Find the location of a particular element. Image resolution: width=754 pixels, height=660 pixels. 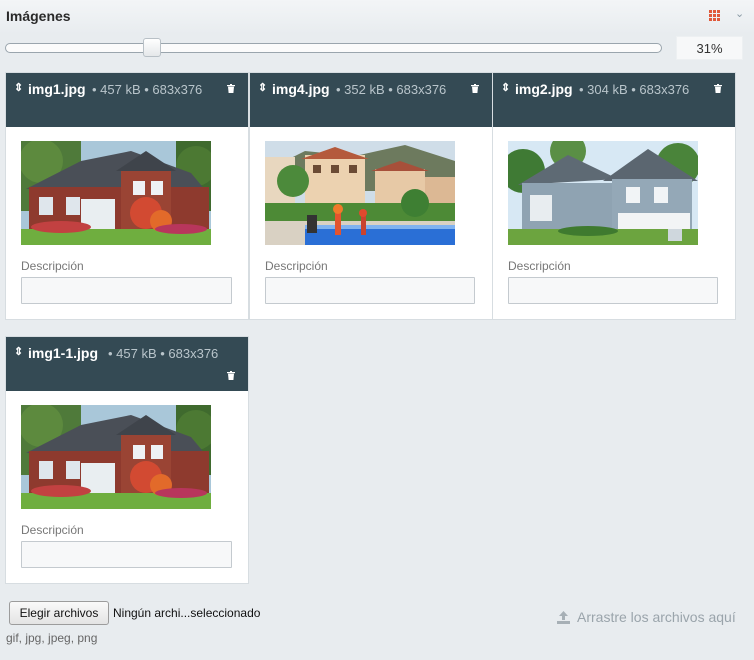

image-meta: • 352 kB • 683x376 is located at coordinates (391, 89).